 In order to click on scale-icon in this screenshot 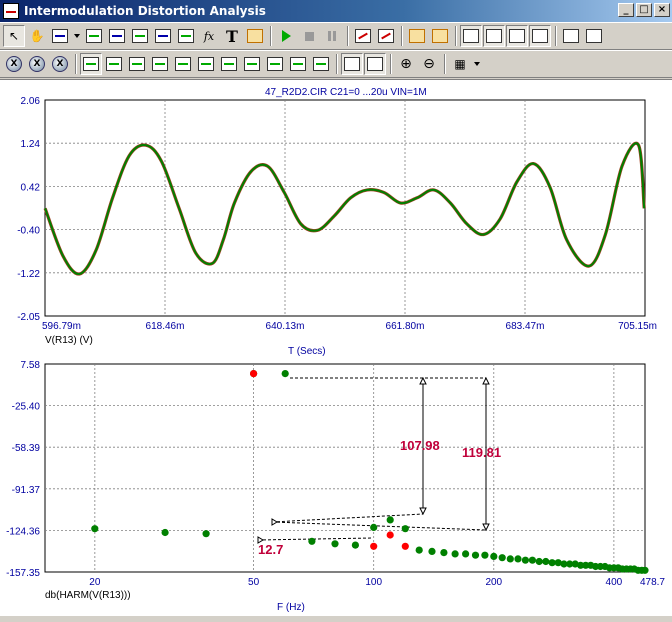, I will do `click(94, 36)`.